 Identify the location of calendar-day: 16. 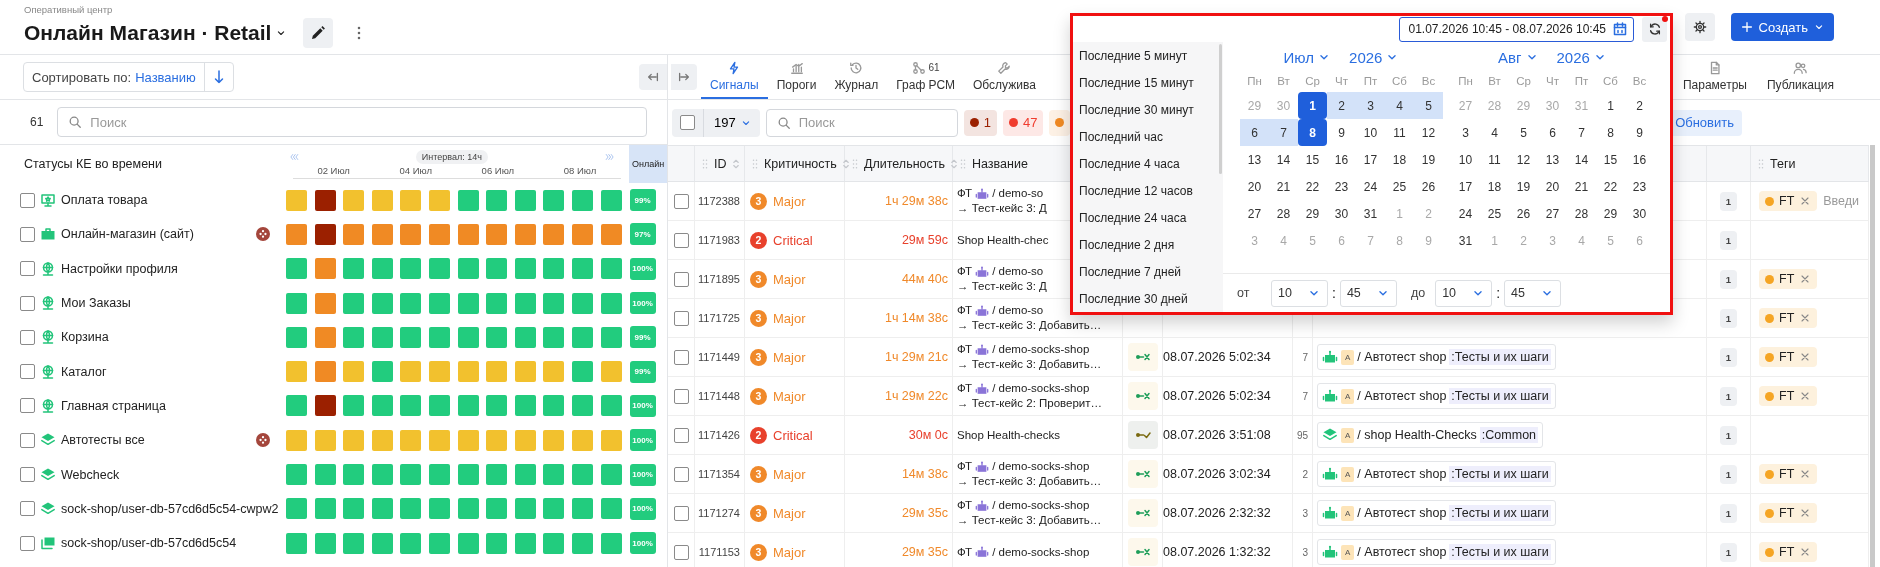
(1639, 159).